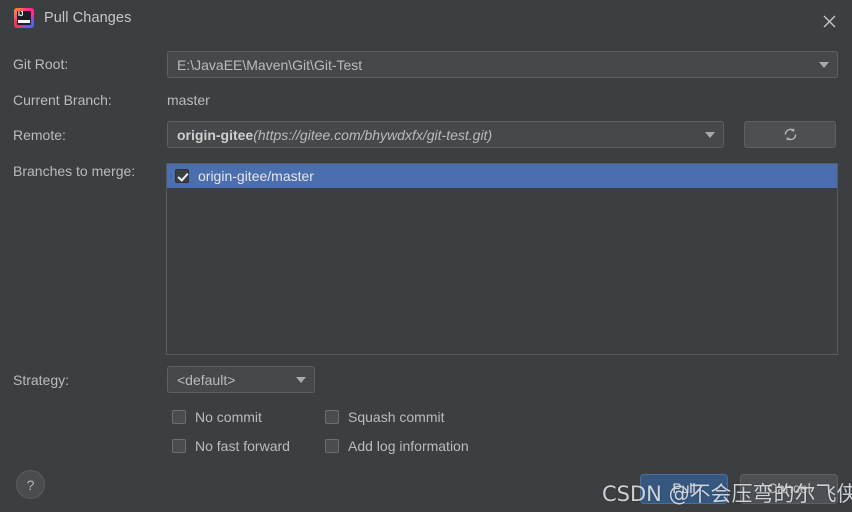 The height and width of the screenshot is (512, 852). What do you see at coordinates (256, 176) in the screenshot?
I see `branch-name: origin-gitee/master` at bounding box center [256, 176].